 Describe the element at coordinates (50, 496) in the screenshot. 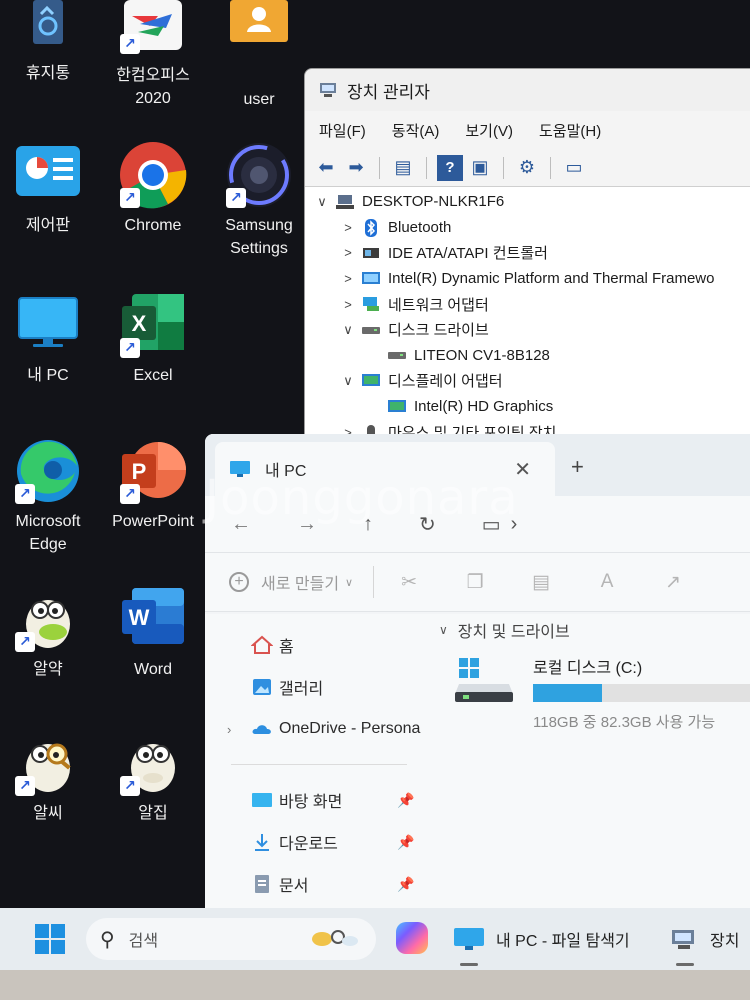

I see `edge-item: ↗ Microsoft Edge` at that location.